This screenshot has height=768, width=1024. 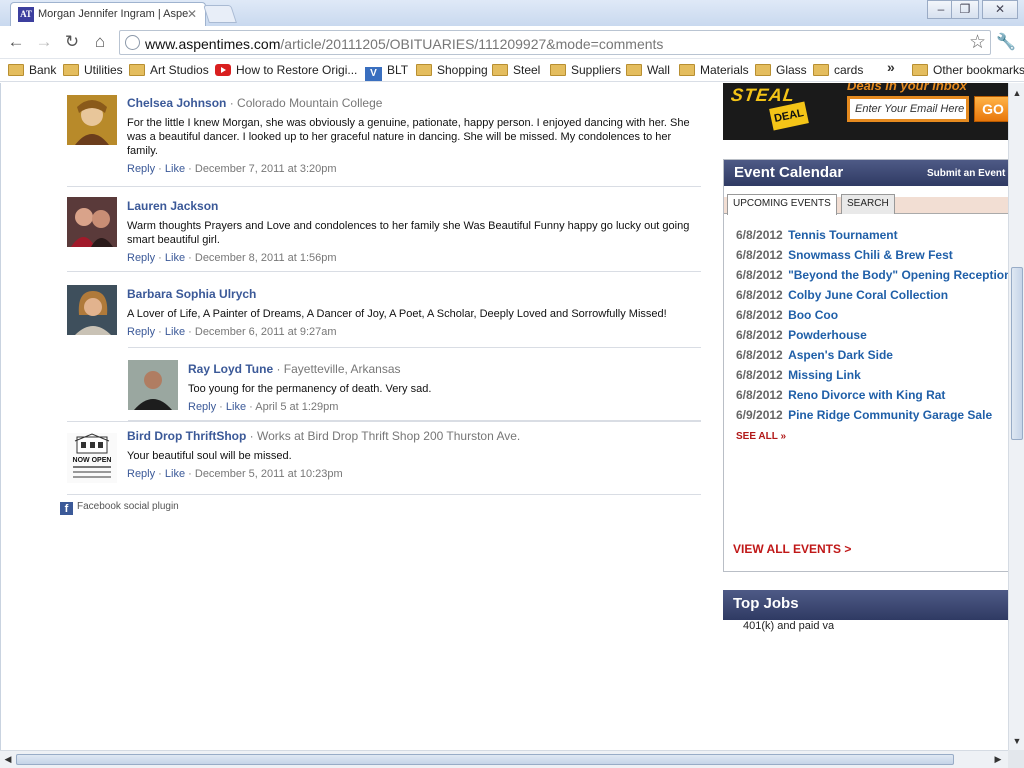 I want to click on event-link: Missing Link, so click(x=824, y=375).